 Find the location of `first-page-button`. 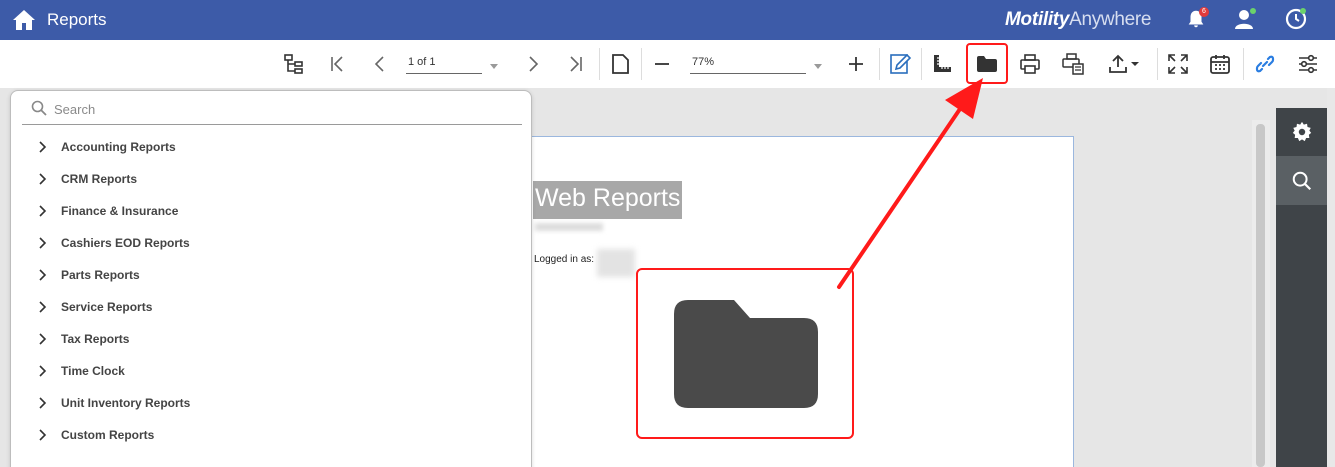

first-page-button is located at coordinates (337, 64).